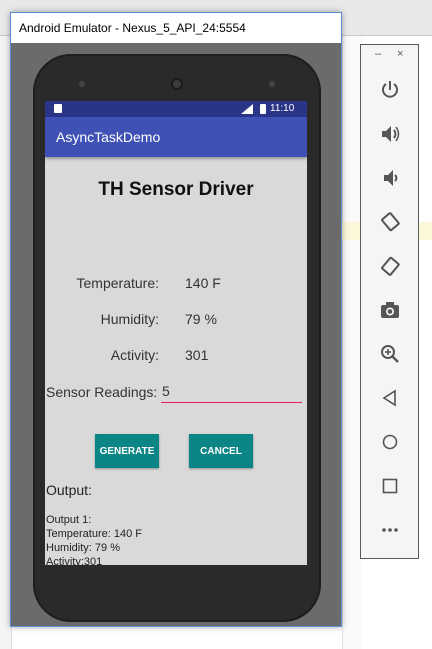  Describe the element at coordinates (390, 310) in the screenshot. I see `camera-icon` at that location.